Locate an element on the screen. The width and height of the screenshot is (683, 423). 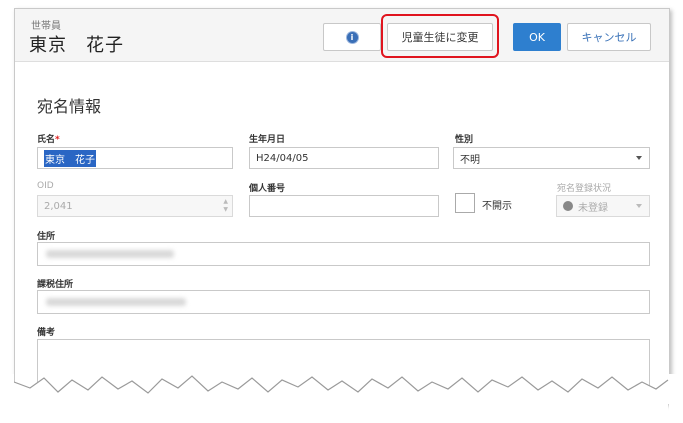
reg-status-label: 宛名登録状況 is located at coordinates (584, 189).